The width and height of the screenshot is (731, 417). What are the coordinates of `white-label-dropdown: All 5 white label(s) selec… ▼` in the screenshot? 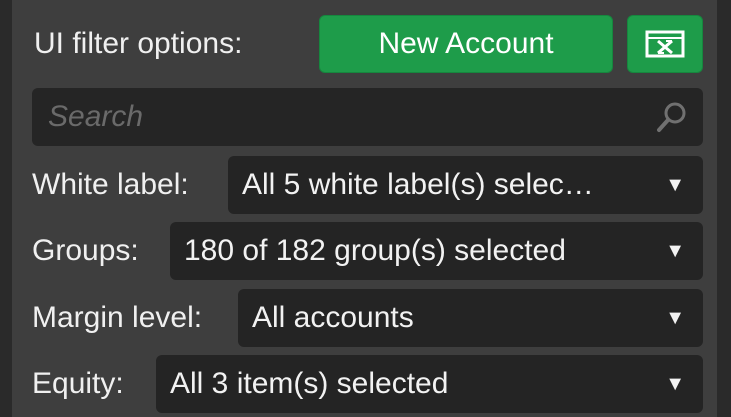 It's located at (465, 185).